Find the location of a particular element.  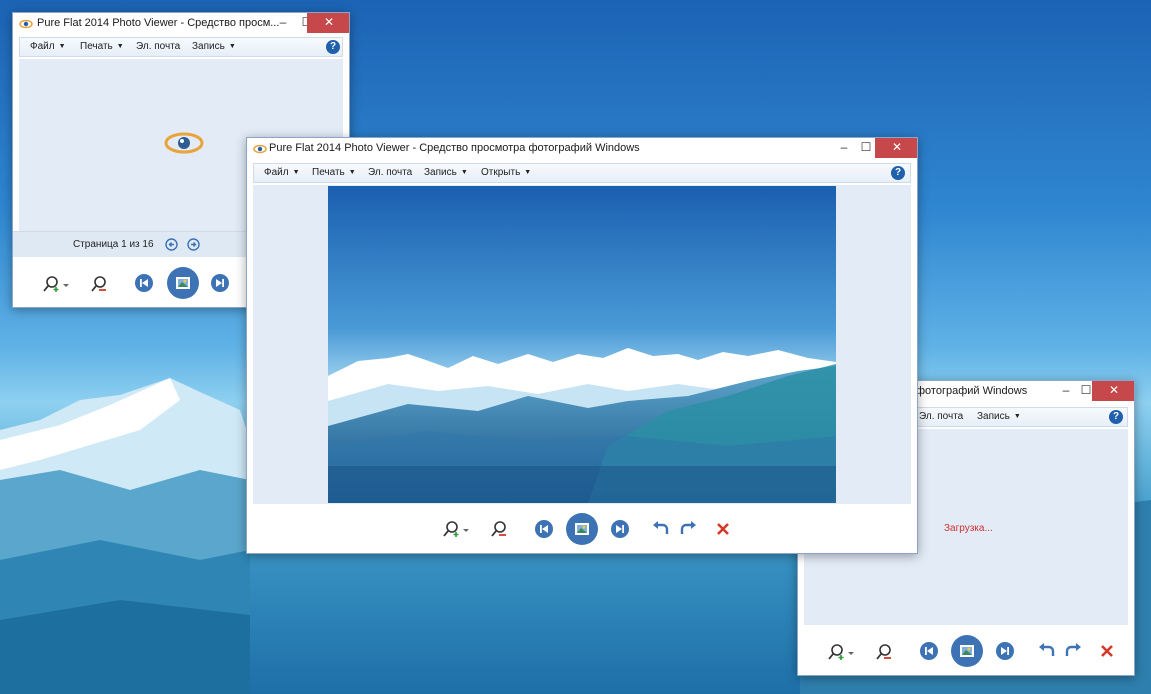

page-next-icon is located at coordinates (193, 244).